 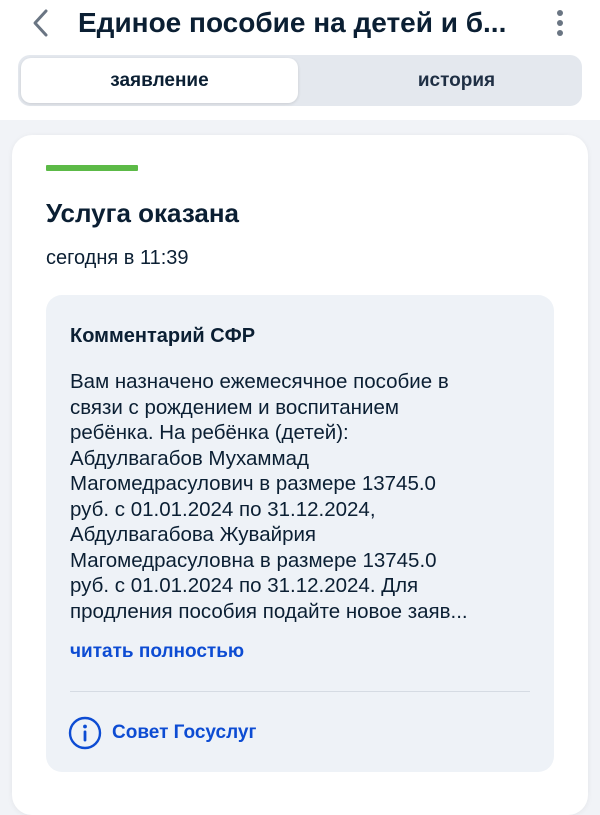 What do you see at coordinates (92, 168) in the screenshot?
I see `status-indicator-bar` at bounding box center [92, 168].